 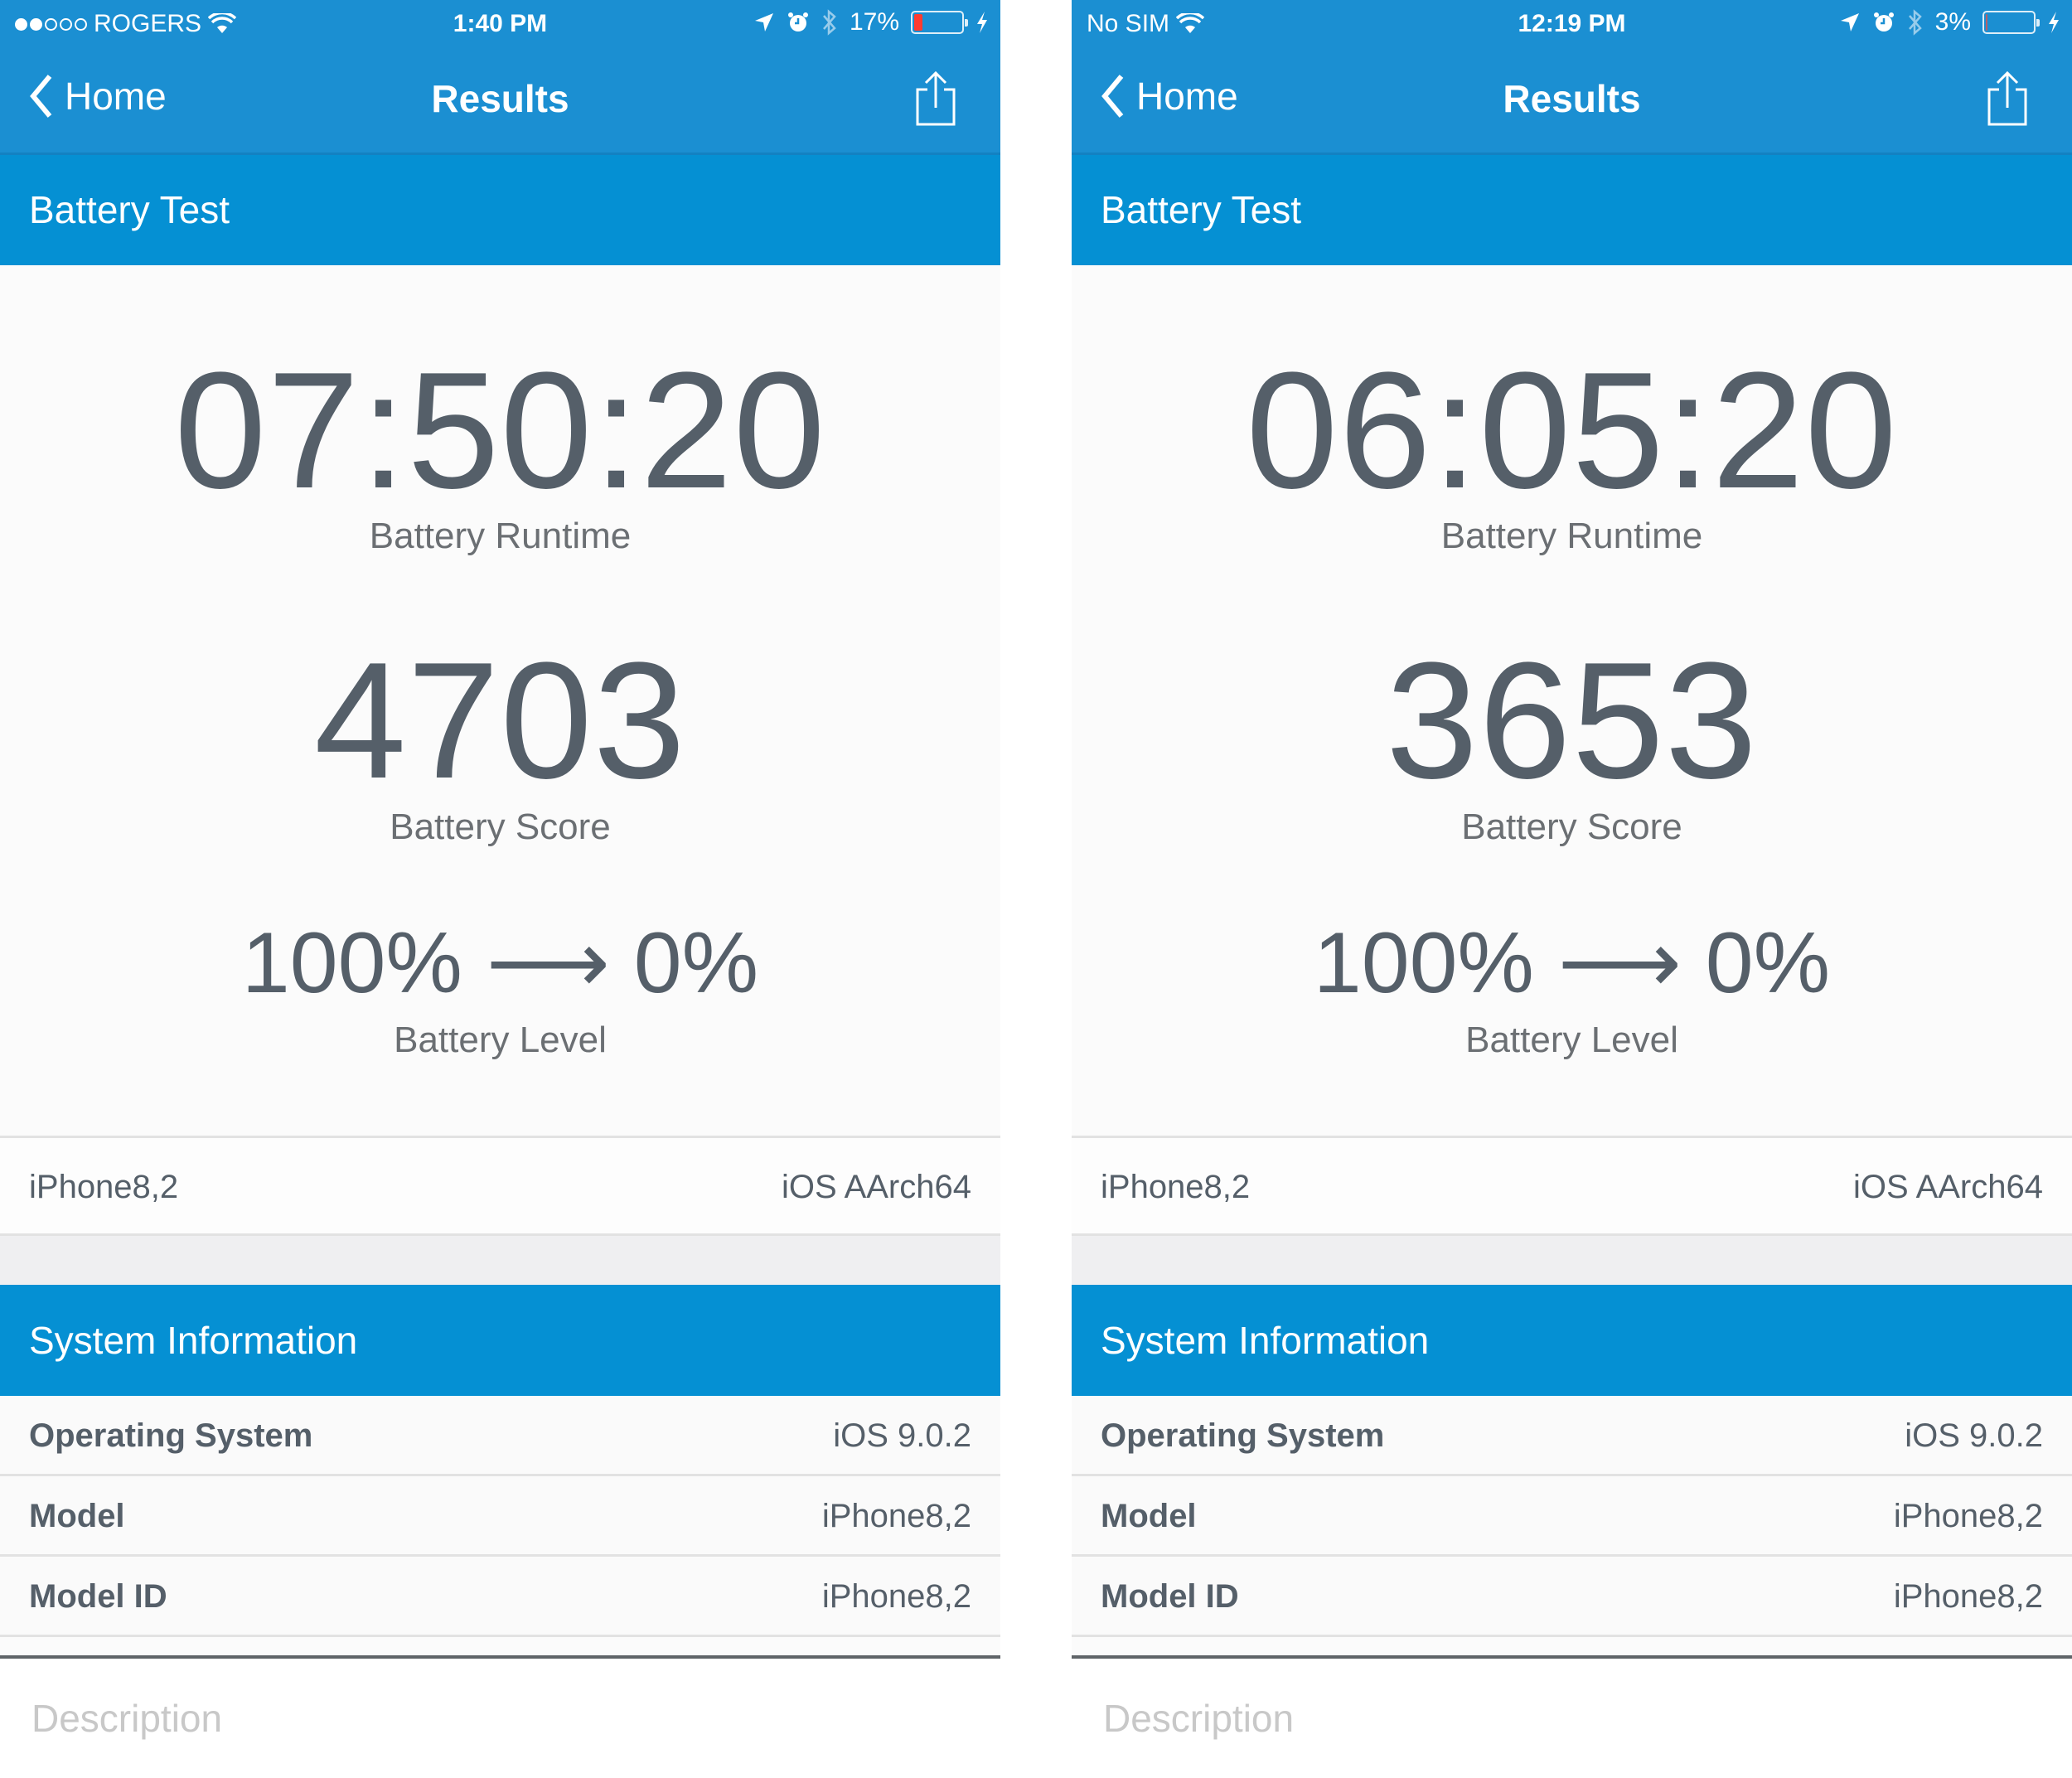 I want to click on status-bar: No SIM 12:19 PM 3%, so click(x=1572, y=26).